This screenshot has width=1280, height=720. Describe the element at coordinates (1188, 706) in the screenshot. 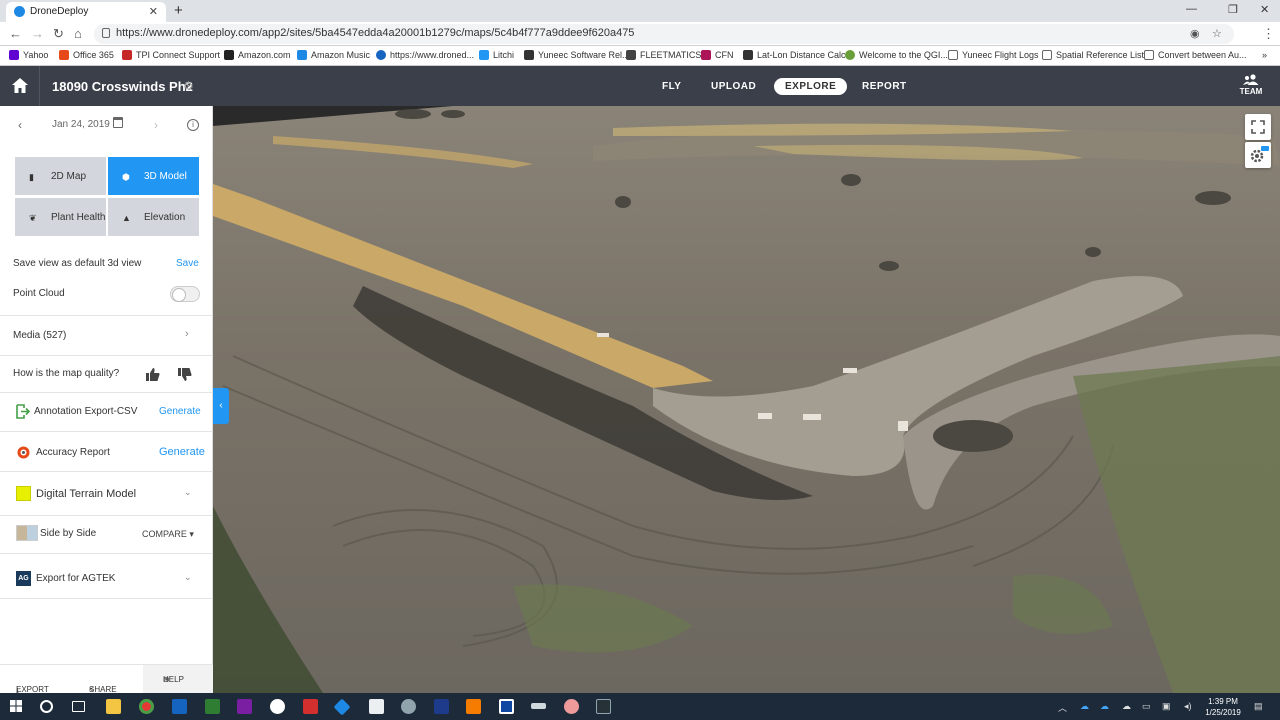

I see `volume-icon: ◂)` at that location.